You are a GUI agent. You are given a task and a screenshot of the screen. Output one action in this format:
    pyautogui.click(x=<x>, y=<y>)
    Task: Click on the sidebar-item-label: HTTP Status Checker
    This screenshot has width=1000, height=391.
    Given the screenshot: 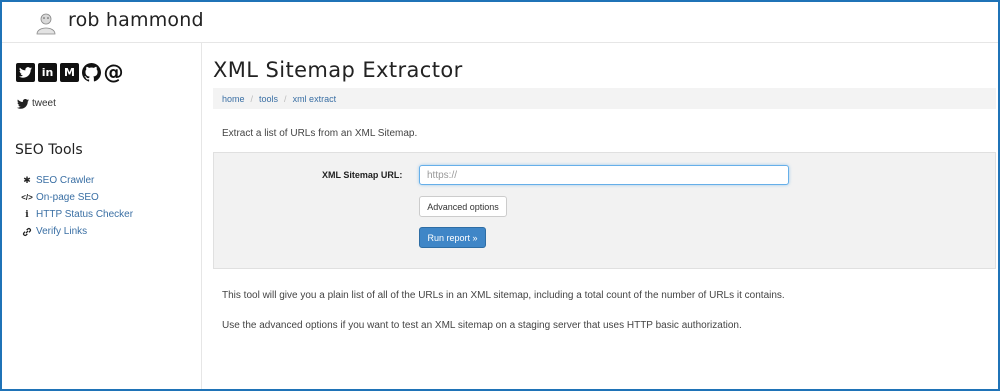 What is the action you would take?
    pyautogui.click(x=85, y=214)
    